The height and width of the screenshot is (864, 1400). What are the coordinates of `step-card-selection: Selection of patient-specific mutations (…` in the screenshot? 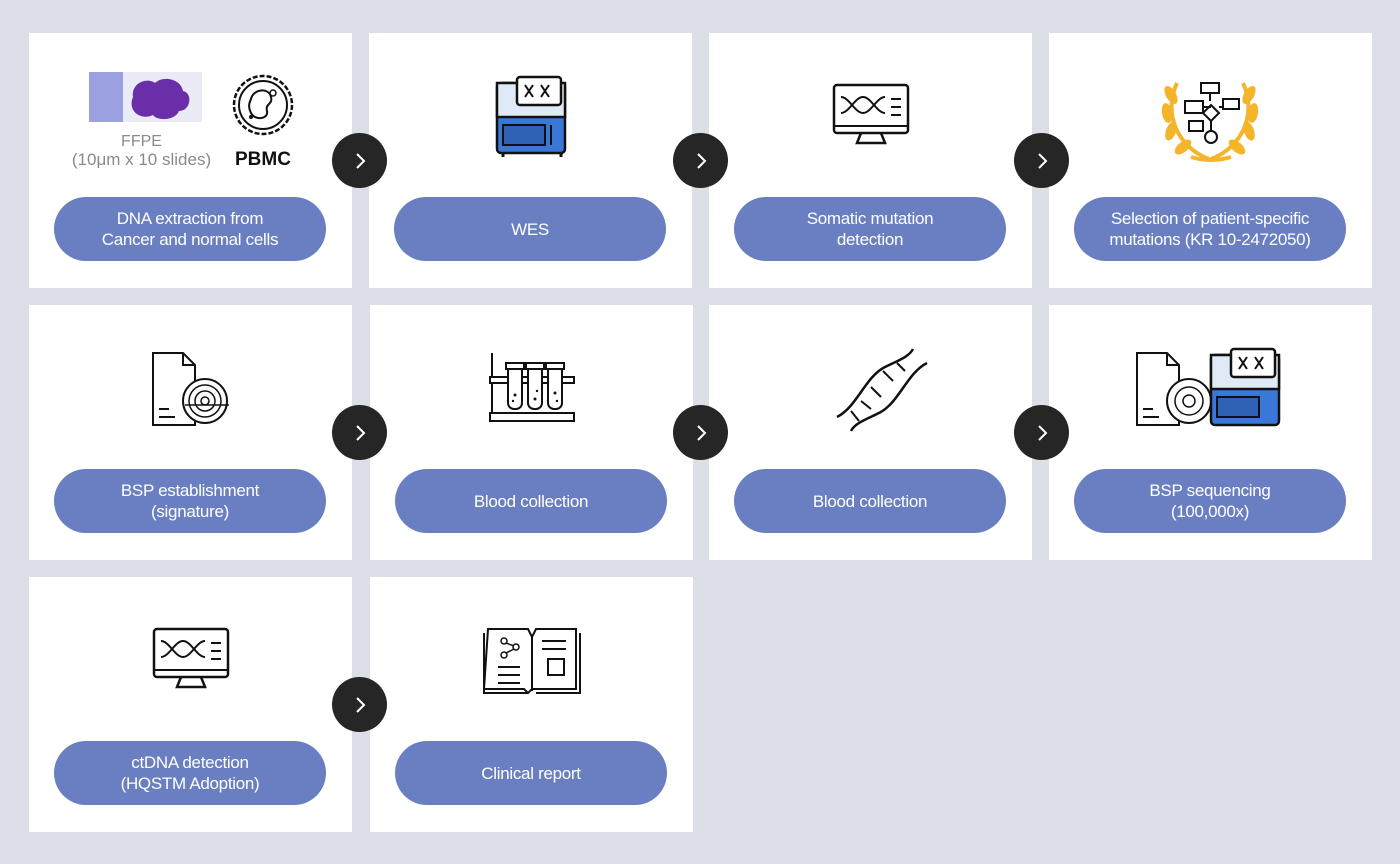 It's located at (1210, 160).